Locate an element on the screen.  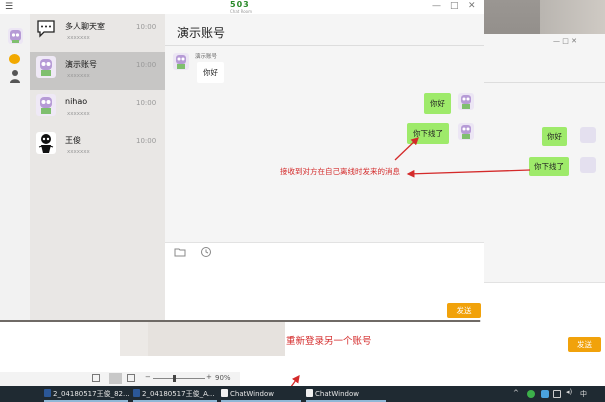
annotation-offline-message: 接收到对方在自己离线时发来的消息 is located at coordinates (340, 171).